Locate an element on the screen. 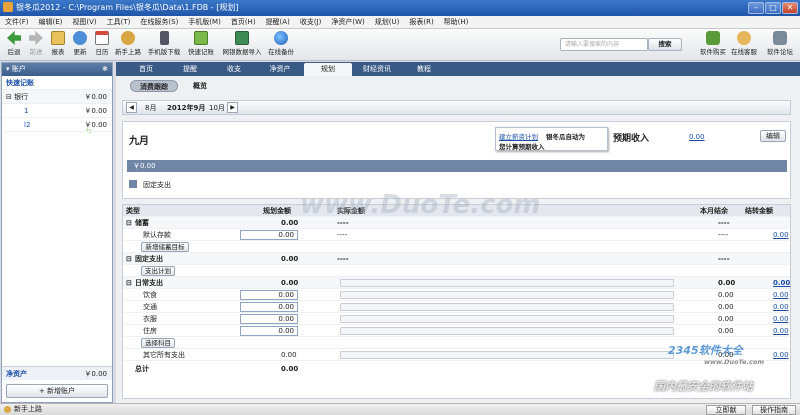 The width and height of the screenshot is (800, 415). next-month-icon: ▶ is located at coordinates (232, 107).